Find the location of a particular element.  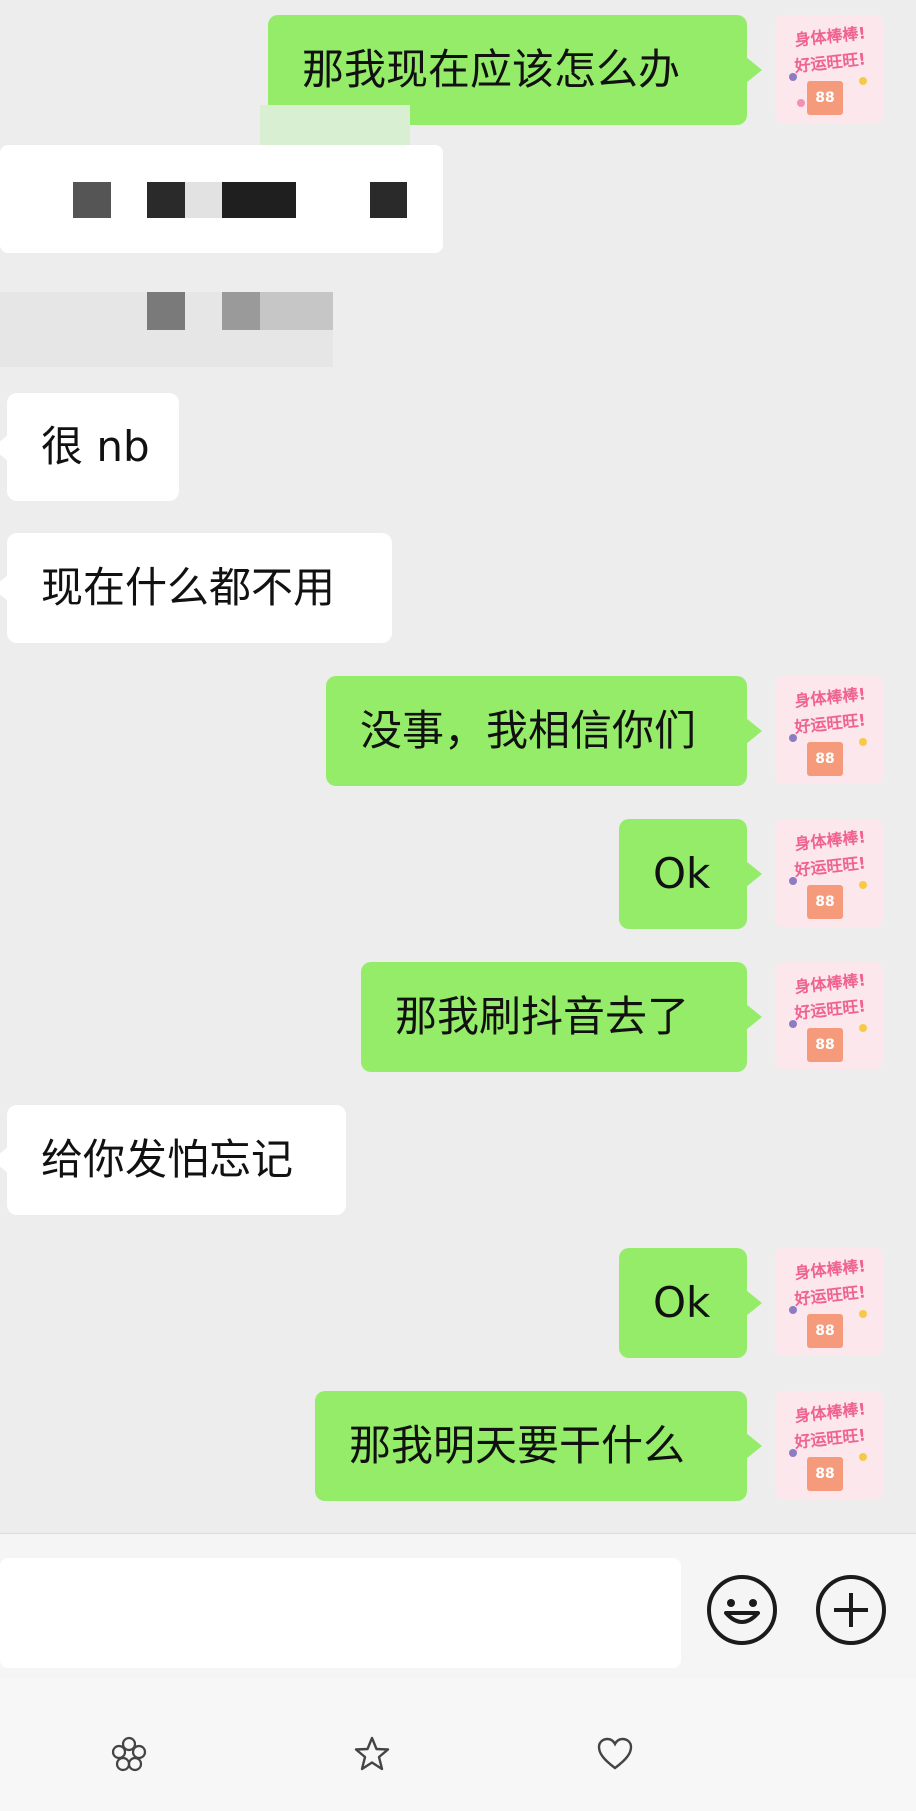

message-bubble-received: 给你发怕忘记 is located at coordinates (173, 1160).